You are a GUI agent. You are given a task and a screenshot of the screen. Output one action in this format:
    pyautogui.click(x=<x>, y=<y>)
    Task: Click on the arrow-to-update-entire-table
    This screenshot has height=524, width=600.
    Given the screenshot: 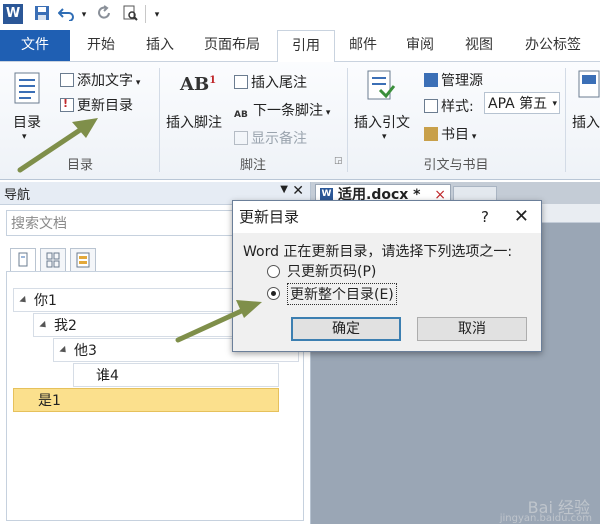 What is the action you would take?
    pyautogui.click(x=218, y=321)
    